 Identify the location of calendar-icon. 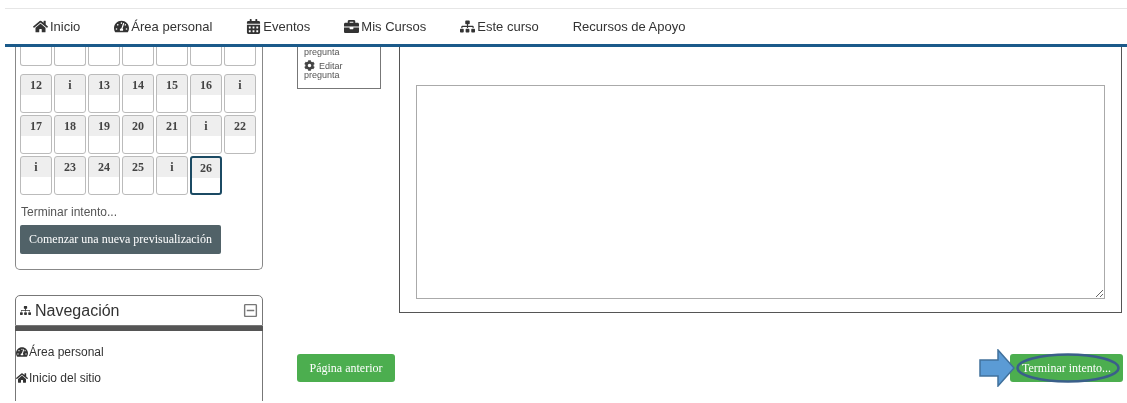
(254, 26).